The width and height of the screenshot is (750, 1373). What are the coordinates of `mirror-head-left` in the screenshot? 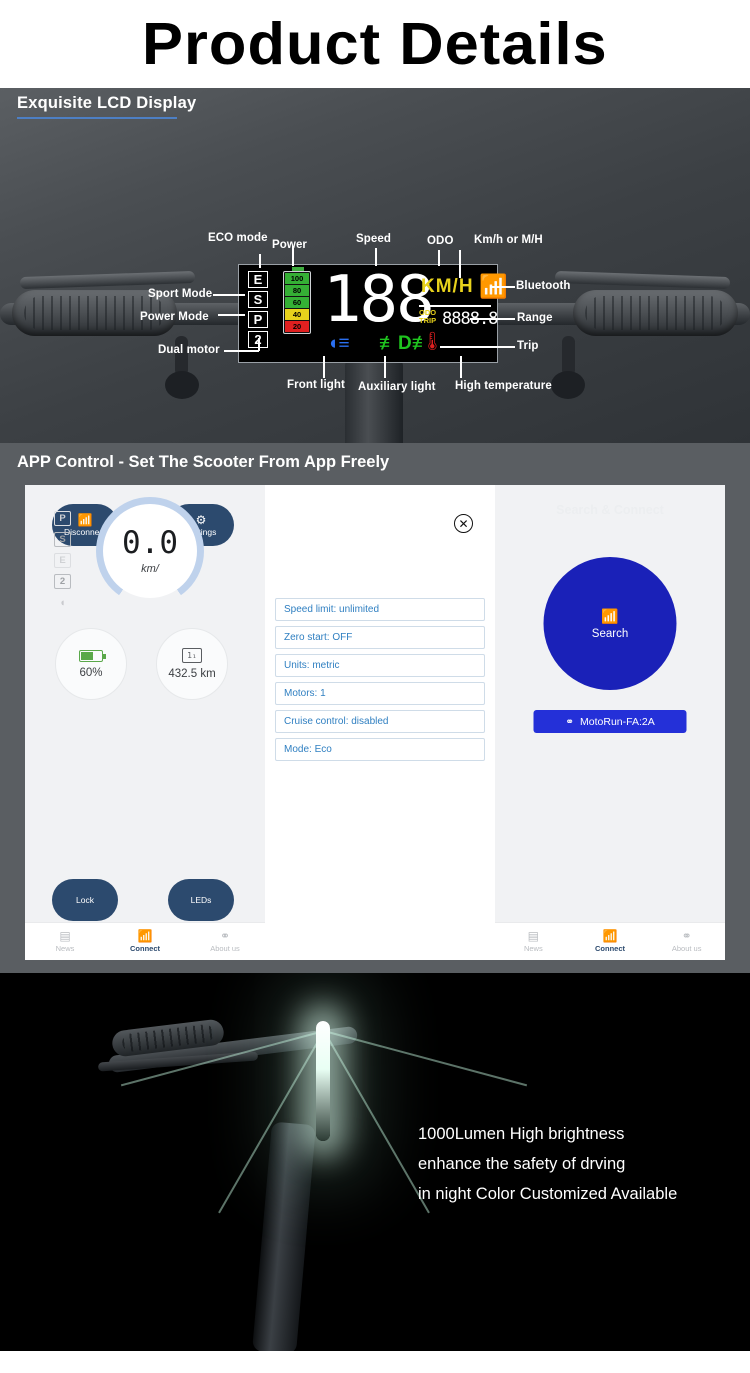 It's located at (182, 385).